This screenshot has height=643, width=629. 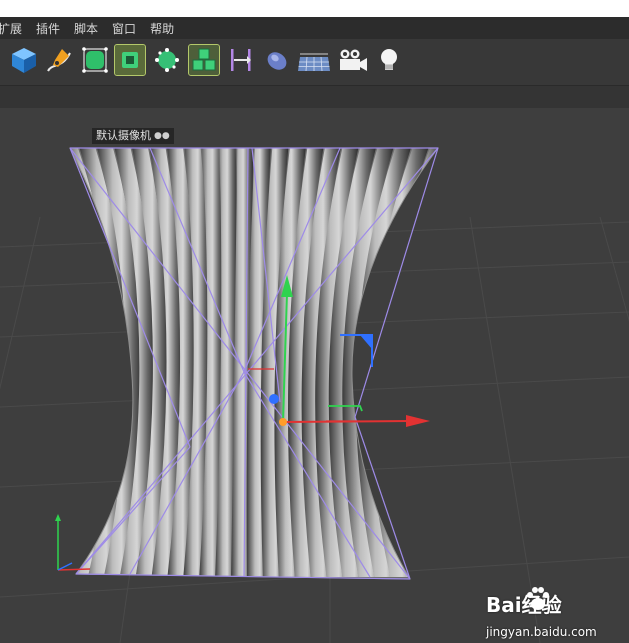 I want to click on cloner-tool-button, so click(x=204, y=60).